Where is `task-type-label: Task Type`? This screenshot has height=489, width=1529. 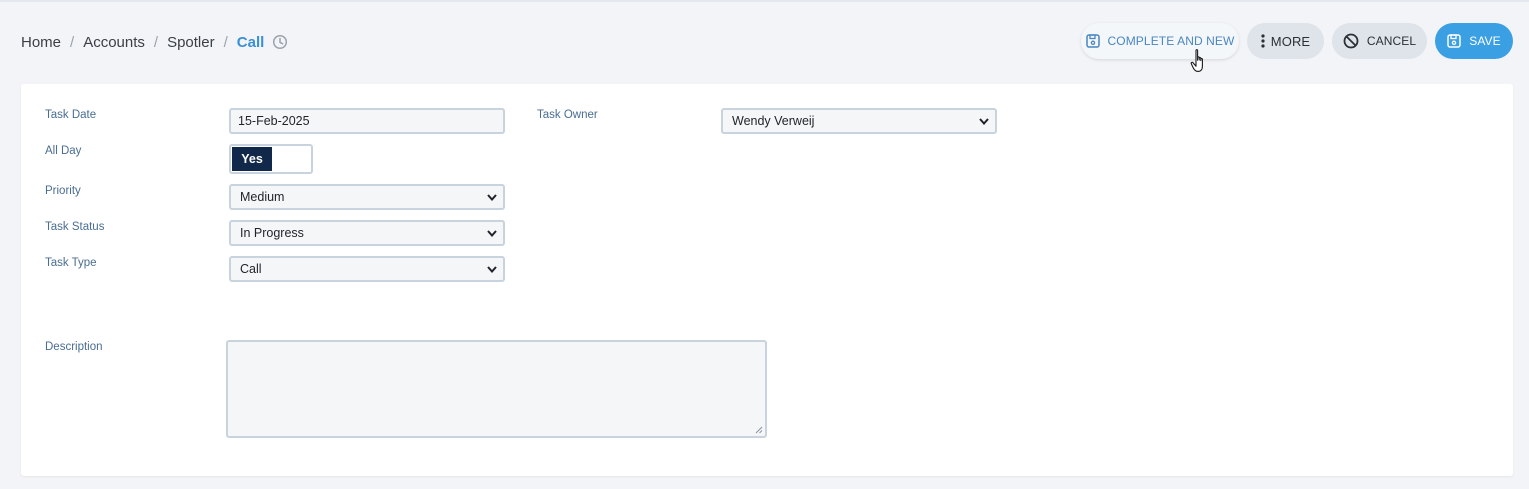
task-type-label: Task Type is located at coordinates (71, 263).